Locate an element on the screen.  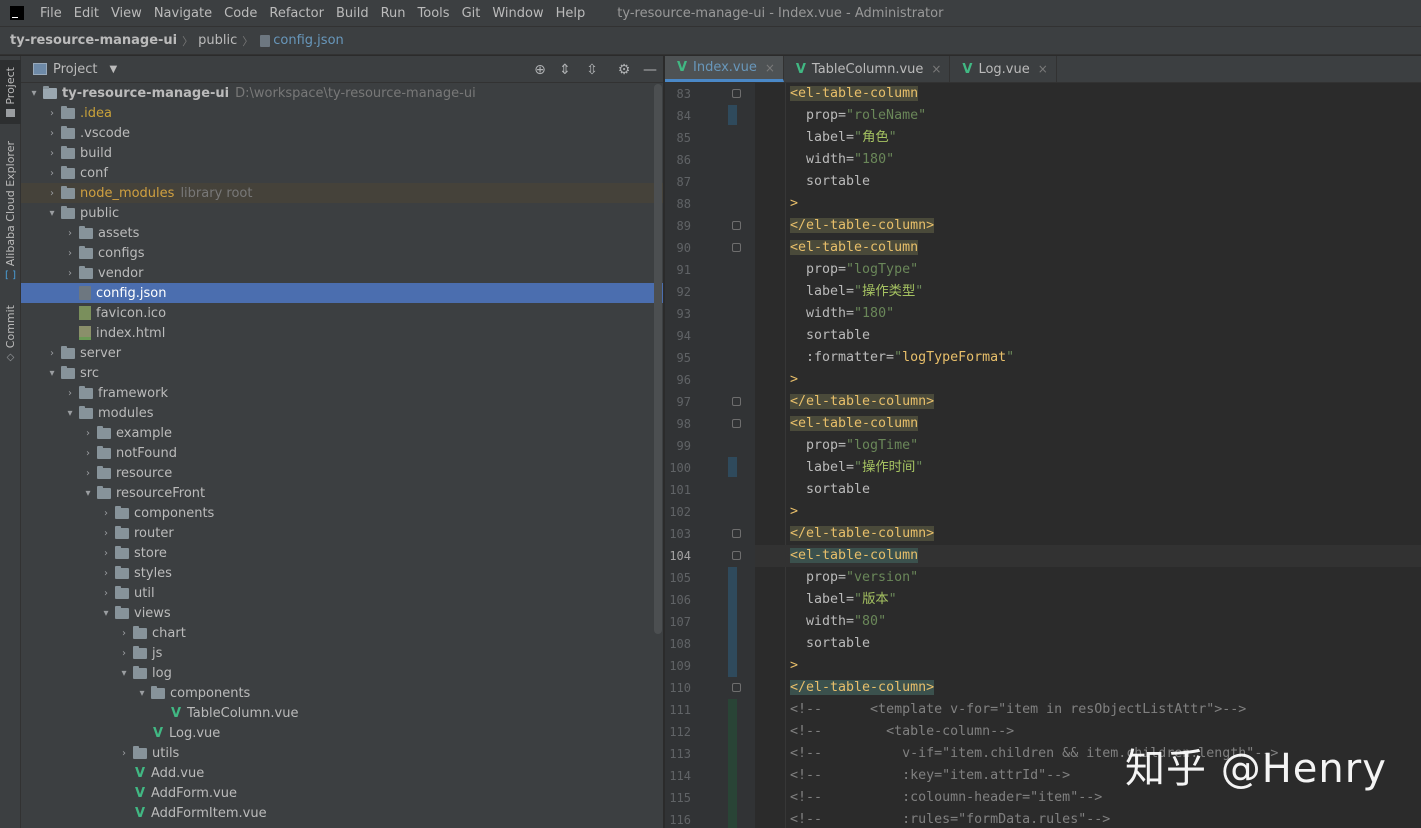
tree-item-js: › js is located at coordinates (342, 653).